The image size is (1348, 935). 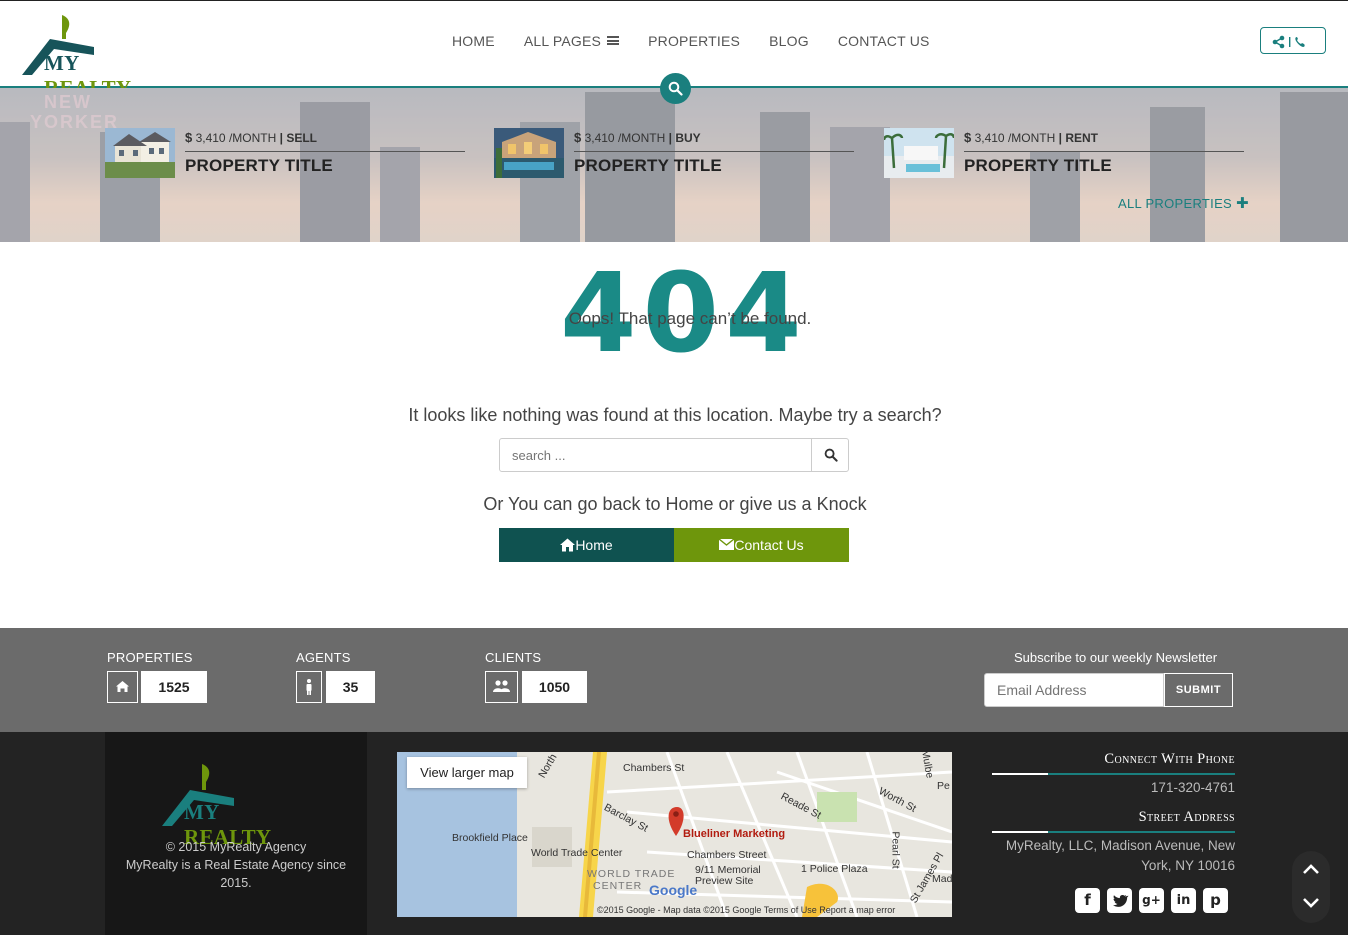 What do you see at coordinates (761, 545) in the screenshot?
I see `contact-us-button: Contact Us` at bounding box center [761, 545].